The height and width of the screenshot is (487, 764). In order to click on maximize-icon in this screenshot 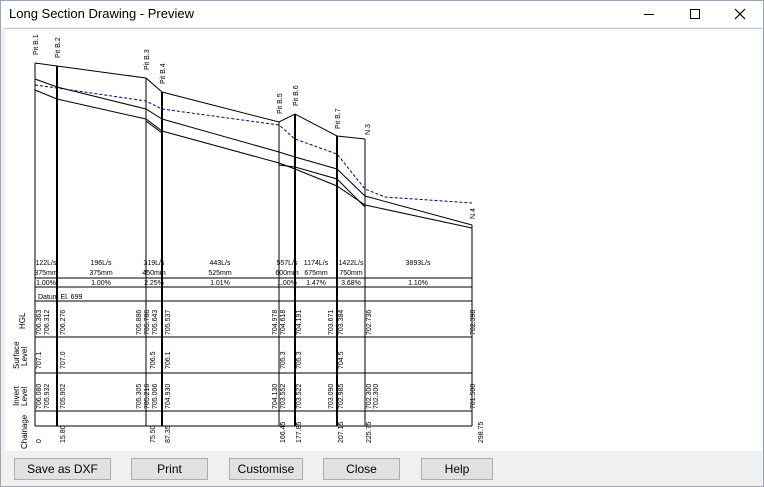, I will do `click(695, 14)`.